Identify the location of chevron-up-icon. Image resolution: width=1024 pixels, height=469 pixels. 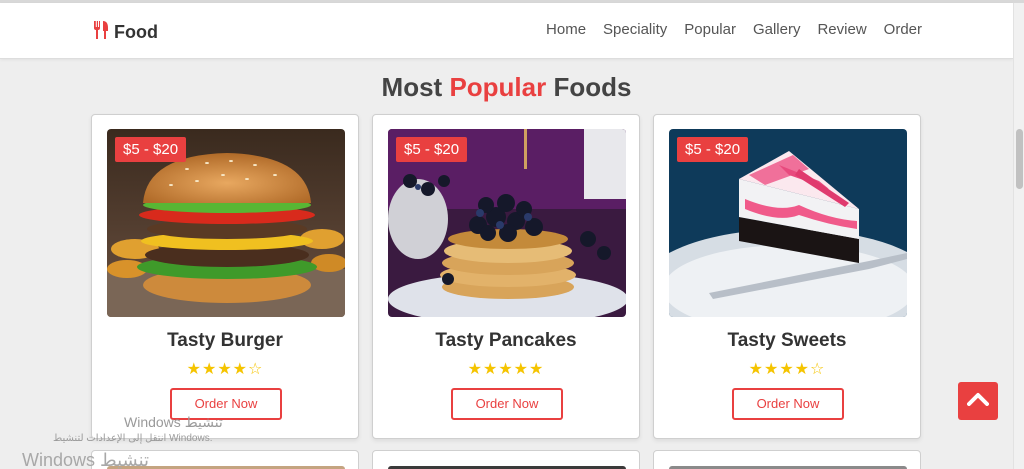
(978, 401).